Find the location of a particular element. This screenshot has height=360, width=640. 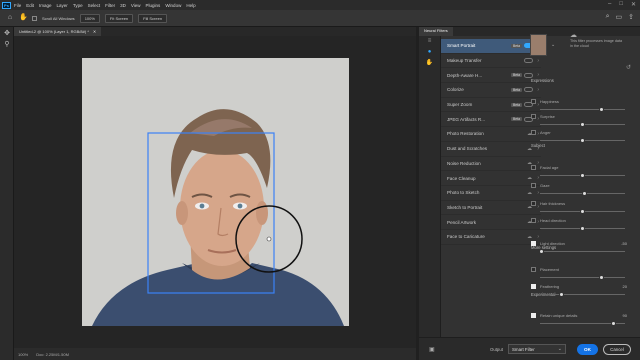

filter-item: Face Cleanup ☁ › is located at coordinates (491, 178).